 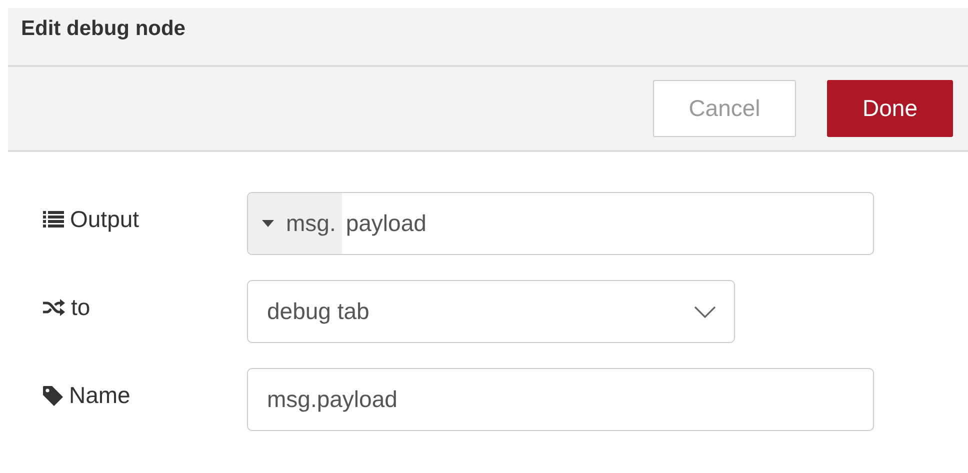 What do you see at coordinates (268, 223) in the screenshot?
I see `caret-icon` at bounding box center [268, 223].